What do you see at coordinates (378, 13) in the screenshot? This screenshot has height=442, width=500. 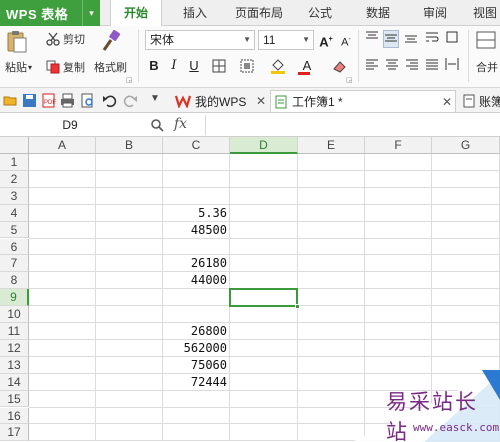 I see `tab-data: 数据` at bounding box center [378, 13].